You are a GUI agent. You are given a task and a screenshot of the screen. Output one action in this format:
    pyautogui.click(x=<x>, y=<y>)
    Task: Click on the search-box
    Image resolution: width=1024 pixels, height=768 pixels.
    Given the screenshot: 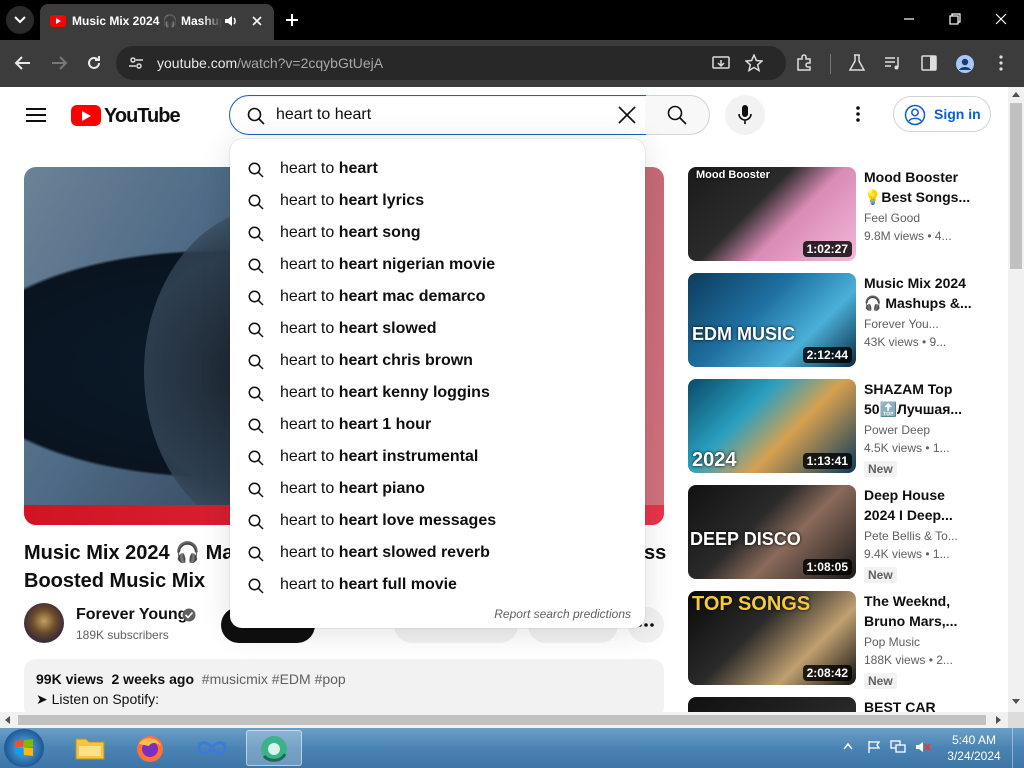 What is the action you would take?
    pyautogui.click(x=438, y=115)
    